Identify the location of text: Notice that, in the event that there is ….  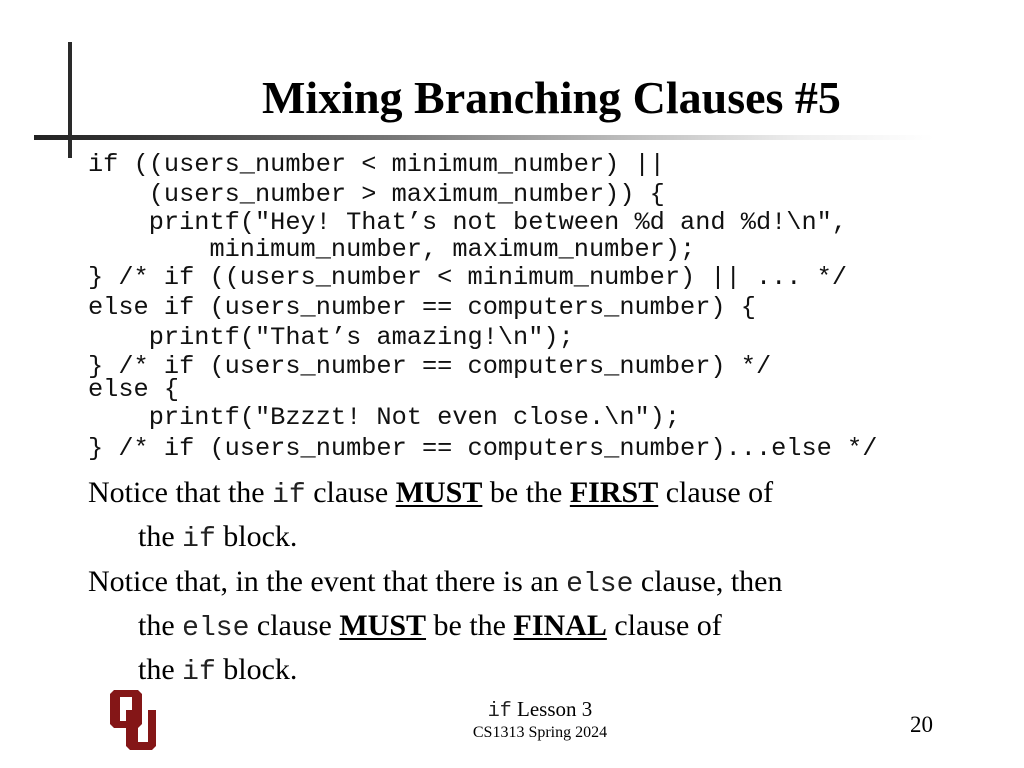
(327, 581).